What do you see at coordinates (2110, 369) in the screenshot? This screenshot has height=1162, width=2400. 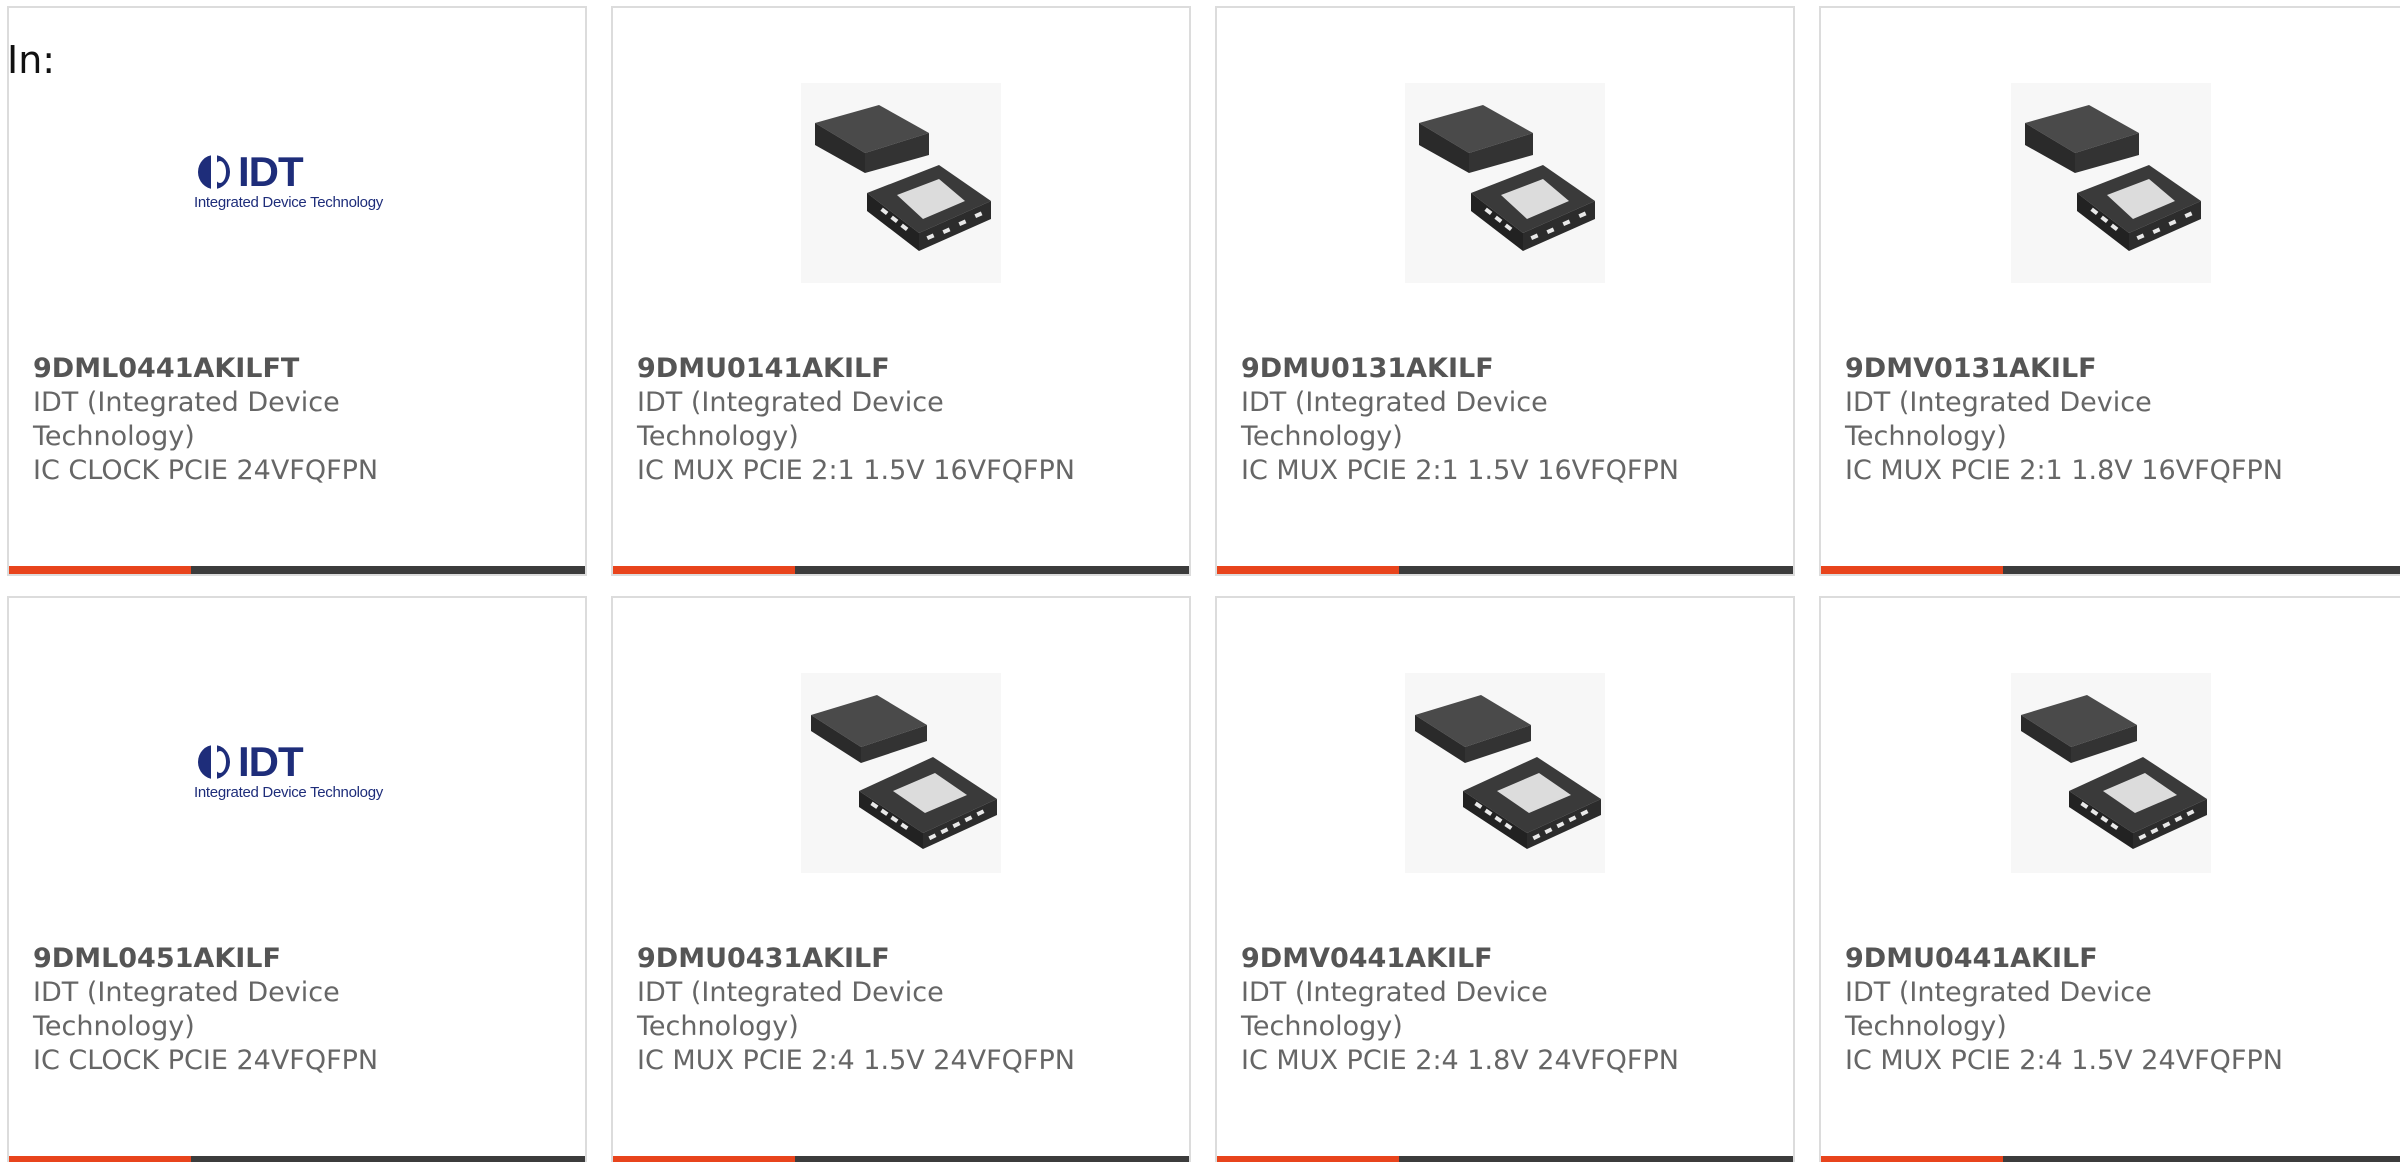 I see `part-number: 9DMV0131AKILF` at bounding box center [2110, 369].